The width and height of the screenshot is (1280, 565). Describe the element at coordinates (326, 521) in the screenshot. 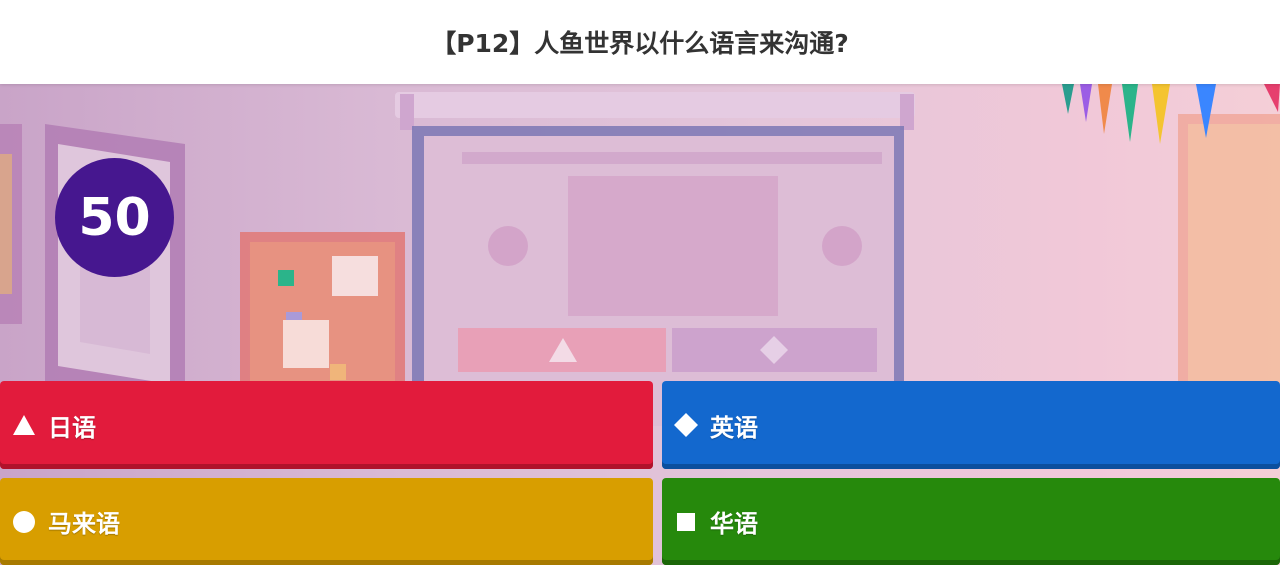

I see `answer-option-yellow: 马来语` at that location.